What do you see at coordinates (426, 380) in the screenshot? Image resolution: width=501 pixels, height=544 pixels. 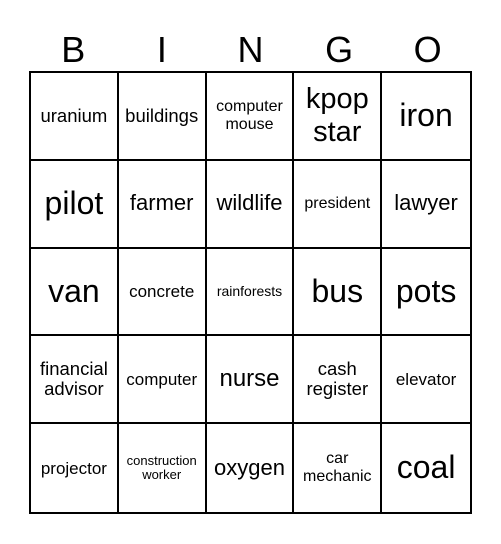 I see `bingo-cell: elevator` at bounding box center [426, 380].